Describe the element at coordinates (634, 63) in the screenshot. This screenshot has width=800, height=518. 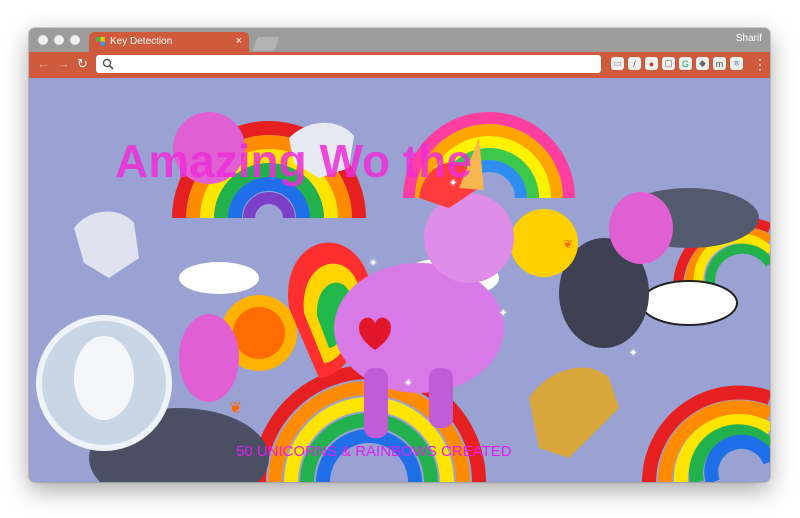
I see `ext-eyedropper-icon: /` at that location.